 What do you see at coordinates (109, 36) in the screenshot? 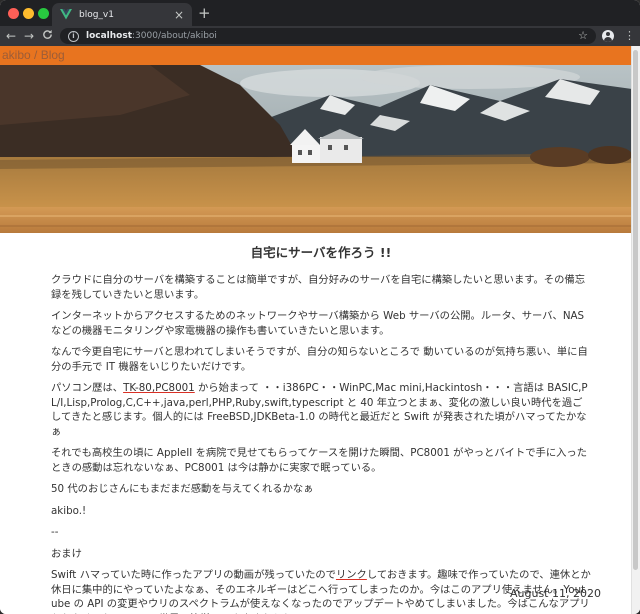
I see `url-host: localhost` at bounding box center [109, 36].